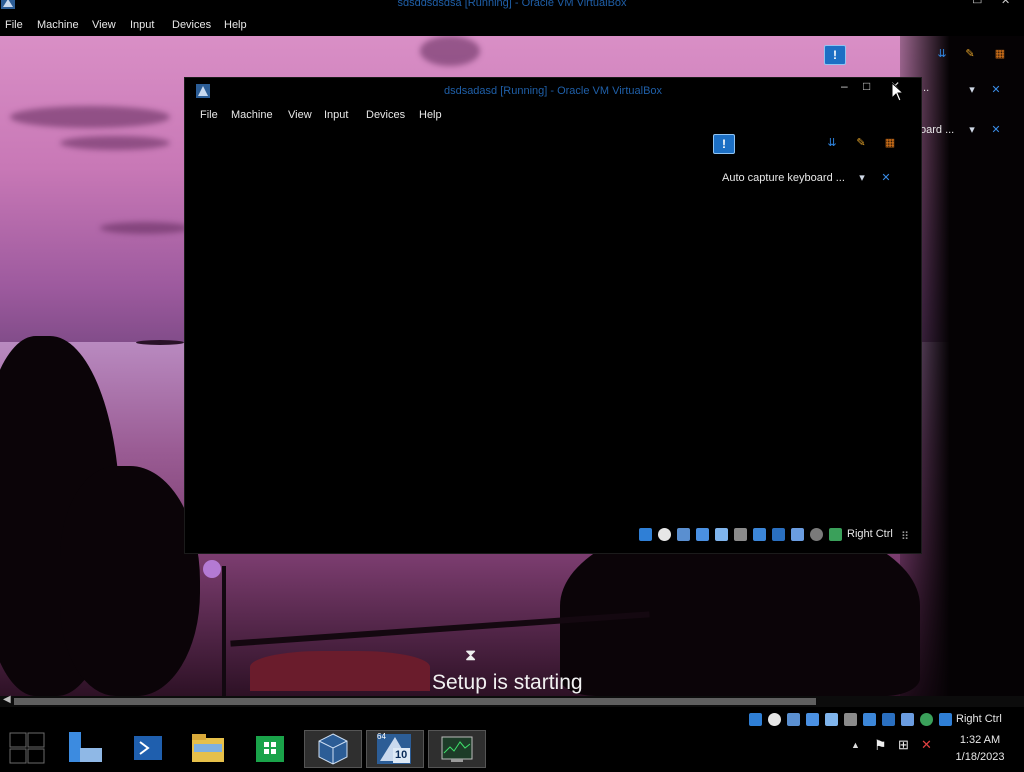 The width and height of the screenshot is (1024, 772). Describe the element at coordinates (862, 178) in the screenshot. I see `inner-pin-icon: ▾` at that location.